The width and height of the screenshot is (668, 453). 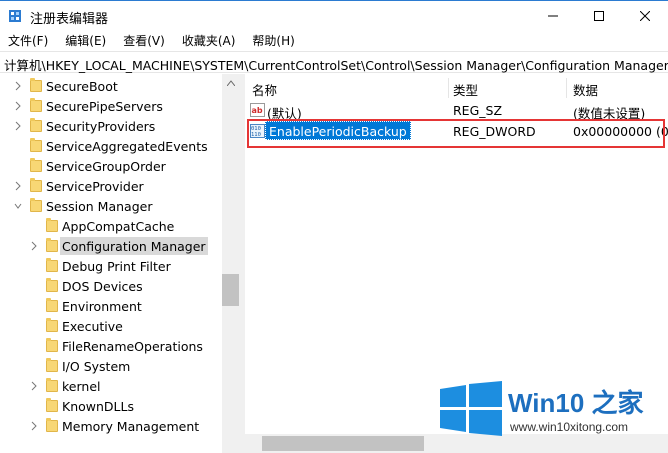 What do you see at coordinates (230, 290) in the screenshot?
I see `tree-scrollbar-thumb` at bounding box center [230, 290].